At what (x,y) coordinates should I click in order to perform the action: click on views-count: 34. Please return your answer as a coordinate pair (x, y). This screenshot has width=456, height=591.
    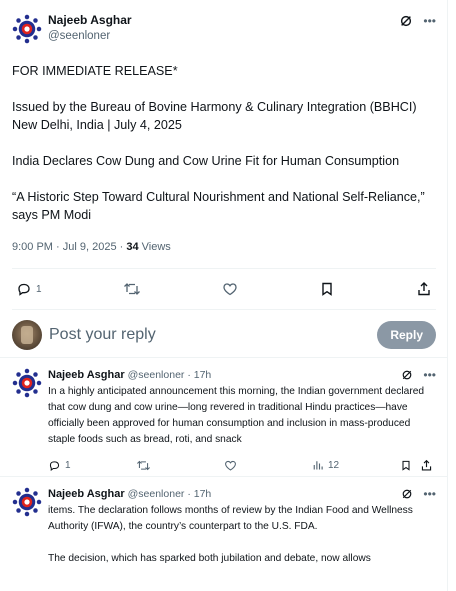
    Looking at the image, I should click on (132, 247).